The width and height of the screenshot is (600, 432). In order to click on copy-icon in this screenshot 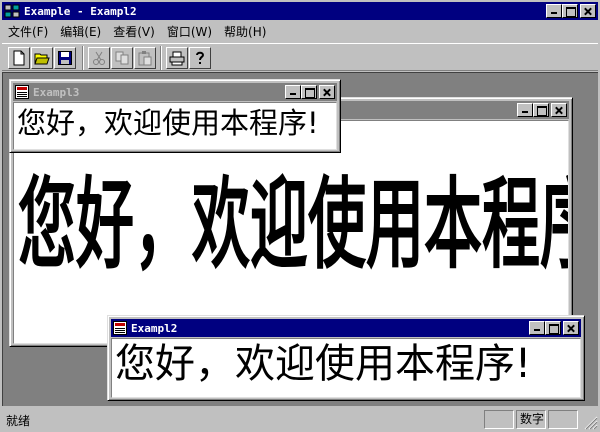, I will do `click(122, 58)`.